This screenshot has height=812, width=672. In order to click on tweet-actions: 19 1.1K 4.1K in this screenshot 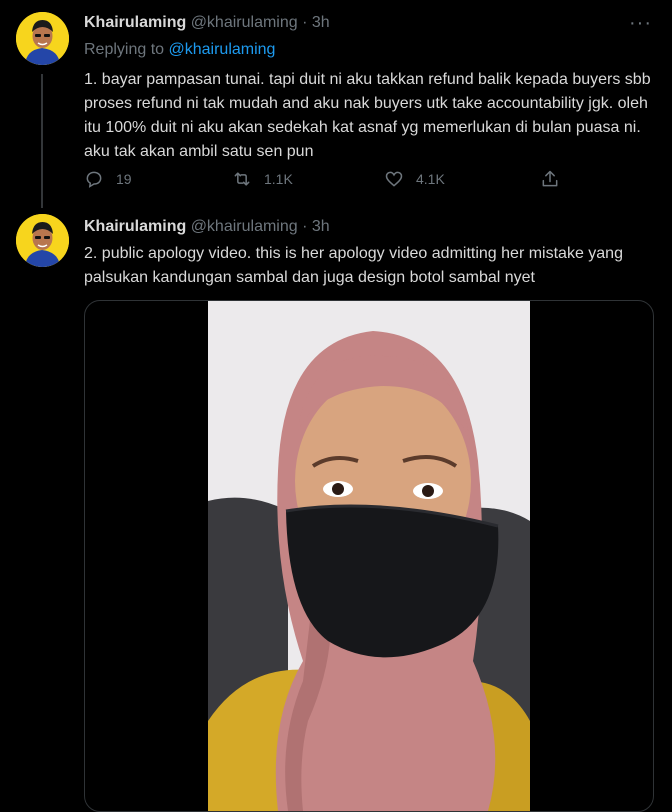, I will do `click(329, 179)`.